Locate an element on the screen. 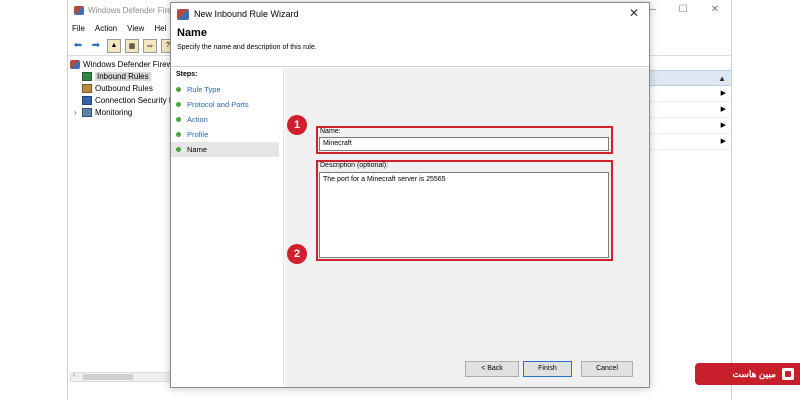  actions-collapse-icon: ▲ is located at coordinates (686, 78).